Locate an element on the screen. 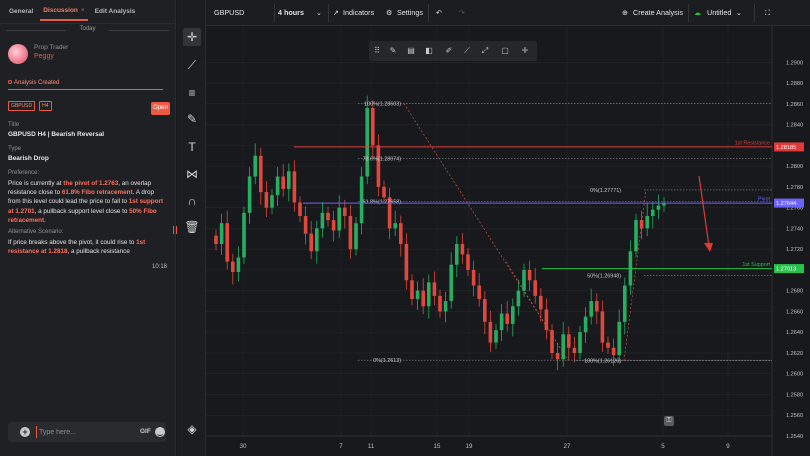 Image resolution: width=810 pixels, height=456 pixels. settings-button: Settings is located at coordinates (410, 13).